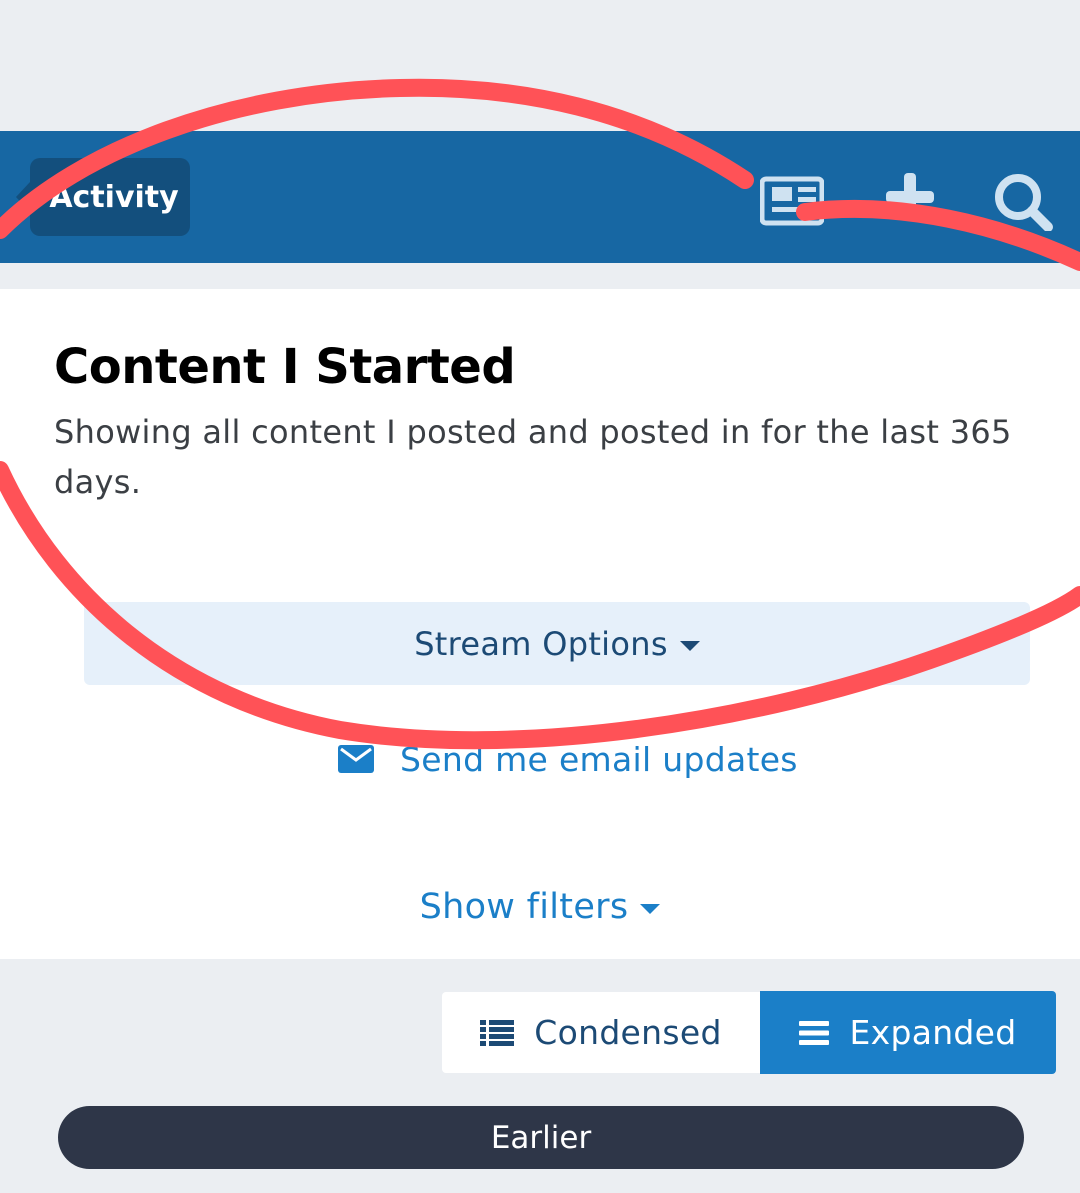 The image size is (1080, 1193). I want to click on expanded-label: Expanded, so click(933, 1032).